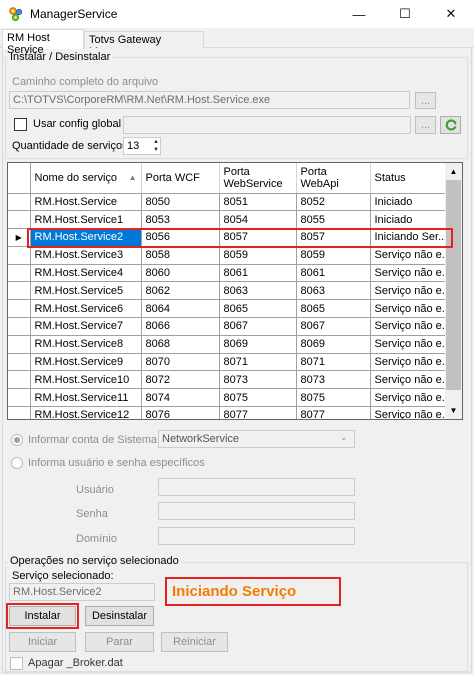 This screenshot has width=474, height=675. I want to click on user-password-radio, so click(17, 463).